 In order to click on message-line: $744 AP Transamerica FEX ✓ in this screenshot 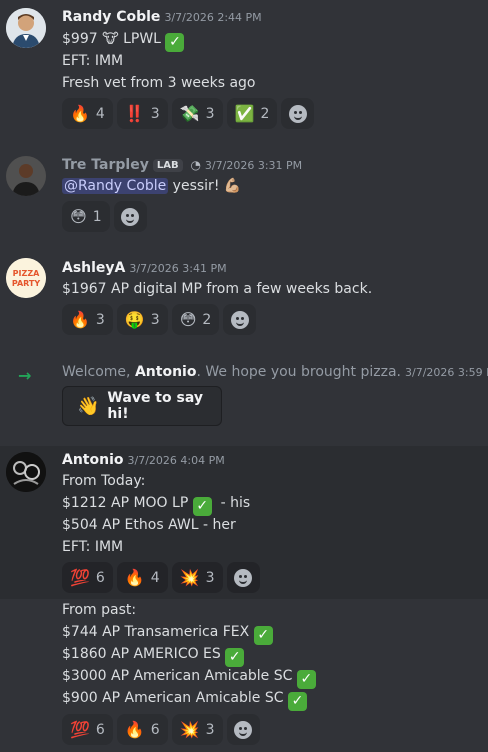, I will do `click(167, 634)`.